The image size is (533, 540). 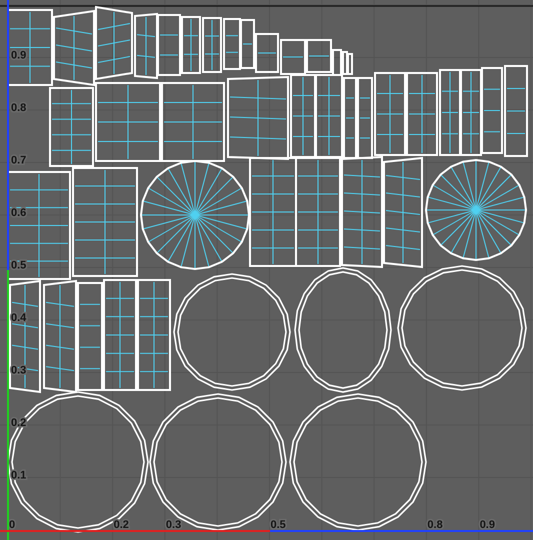 What do you see at coordinates (18, 213) in the screenshot?
I see `axis-label: 0.6` at bounding box center [18, 213].